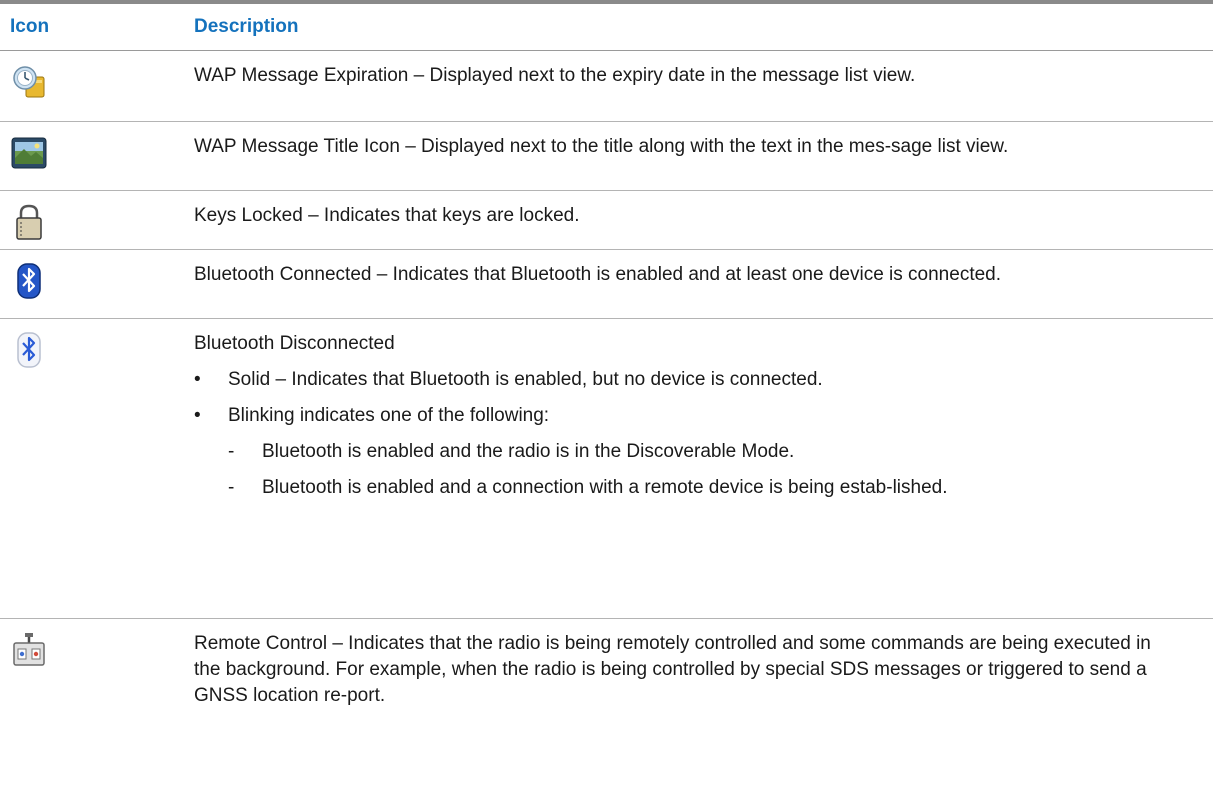  Describe the element at coordinates (29, 350) in the screenshot. I see `bluetooth-disconnected-icon` at that location.